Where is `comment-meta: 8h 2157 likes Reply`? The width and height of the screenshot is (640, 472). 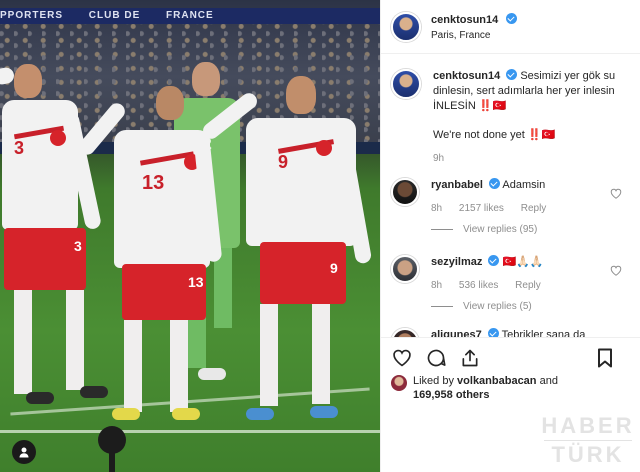
comment-meta: 8h 2157 likes Reply is located at coordinates (530, 208).